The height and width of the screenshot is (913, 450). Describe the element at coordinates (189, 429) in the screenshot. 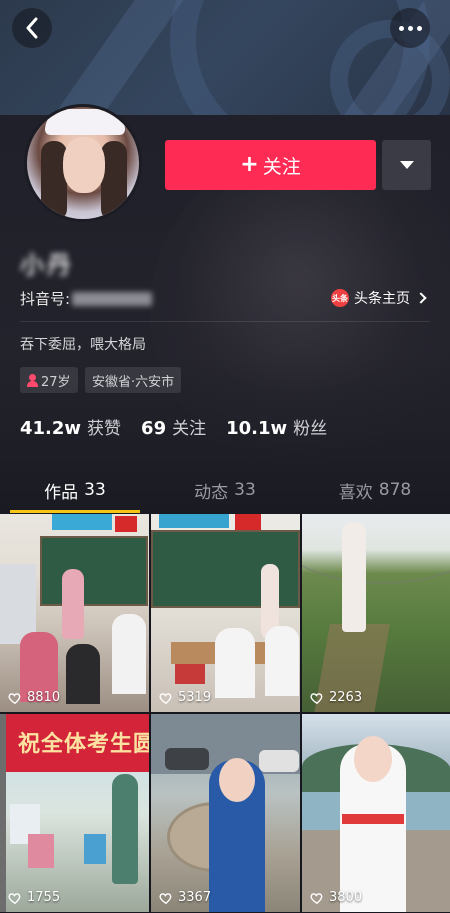

I see `stat-label: 关注` at that location.